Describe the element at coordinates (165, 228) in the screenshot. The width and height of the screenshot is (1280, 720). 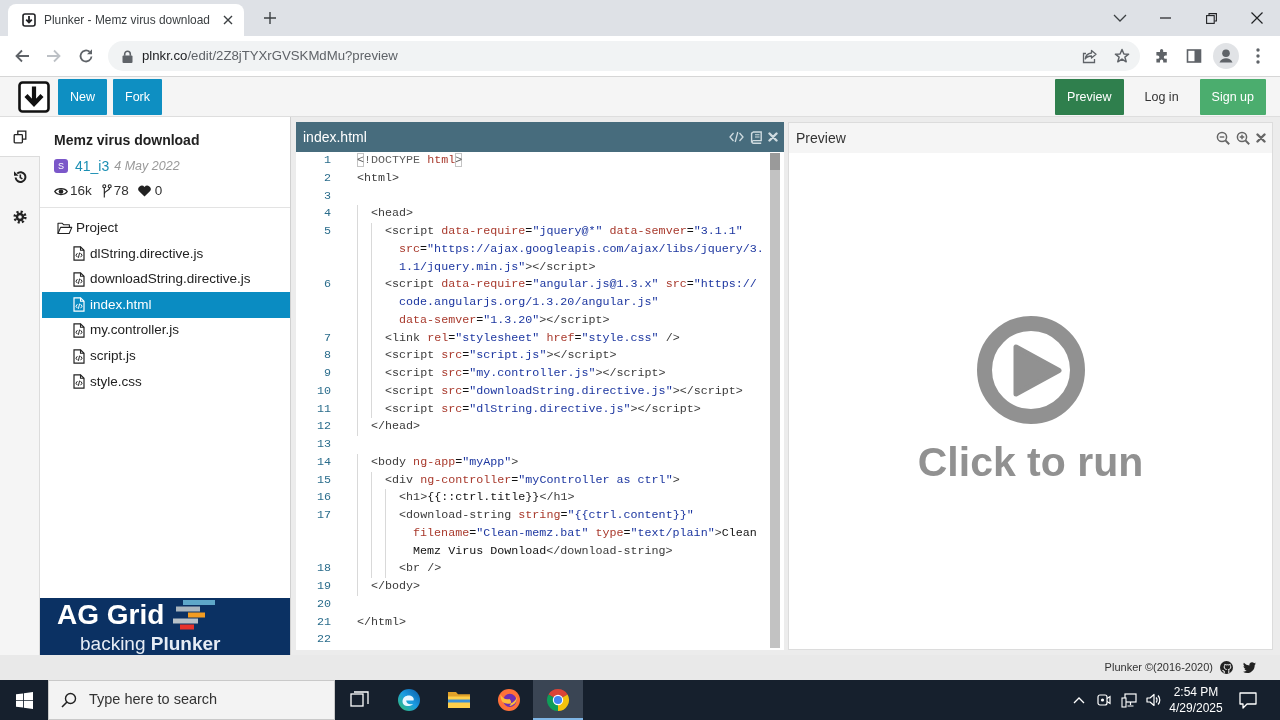
I see `folder-item: Project` at that location.